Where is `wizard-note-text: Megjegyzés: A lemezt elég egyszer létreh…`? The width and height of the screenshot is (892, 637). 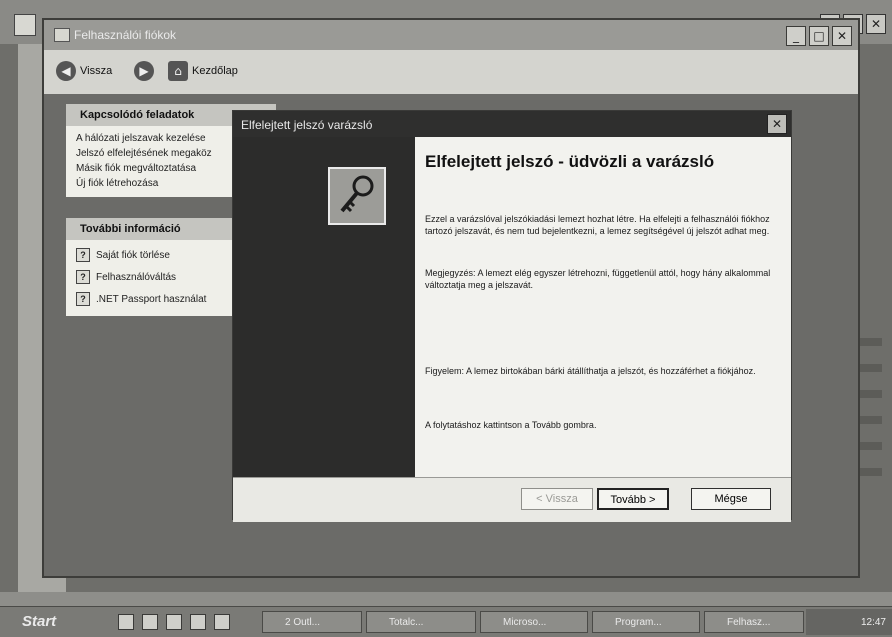
wizard-note-text: Megjegyzés: A lemezt elég egyszer létreh… is located at coordinates (598, 279).